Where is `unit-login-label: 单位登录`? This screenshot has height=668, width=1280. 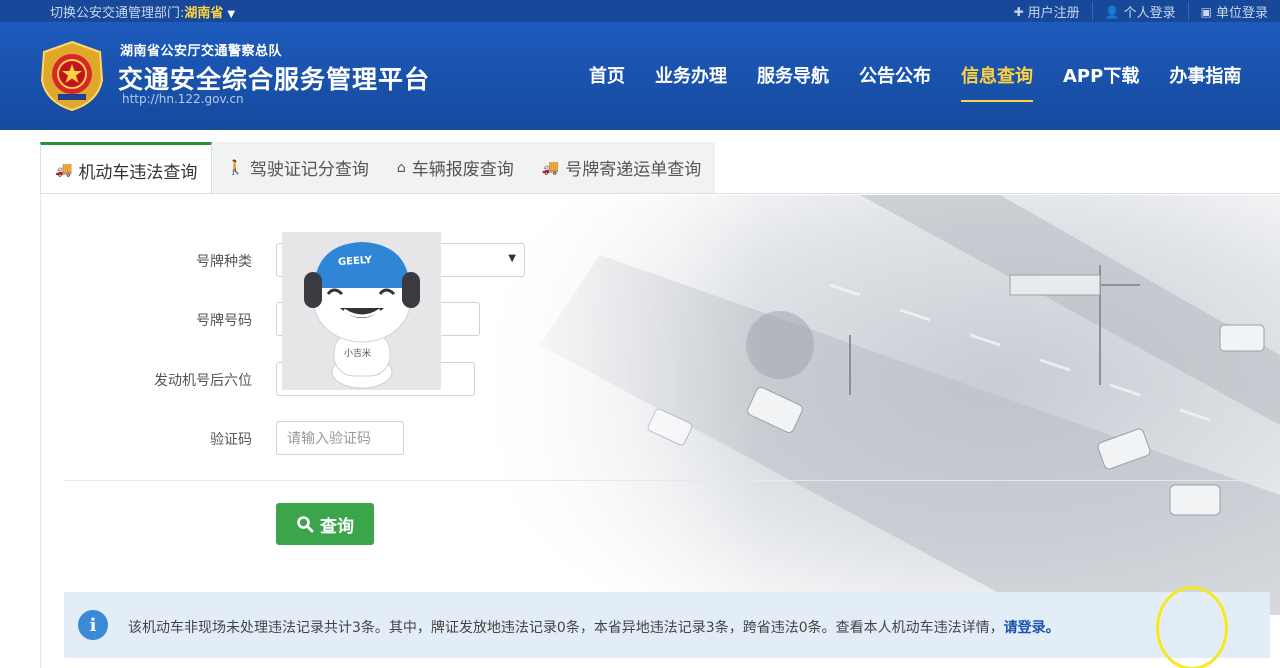
unit-login-label: 单位登录 is located at coordinates (1241, 13).